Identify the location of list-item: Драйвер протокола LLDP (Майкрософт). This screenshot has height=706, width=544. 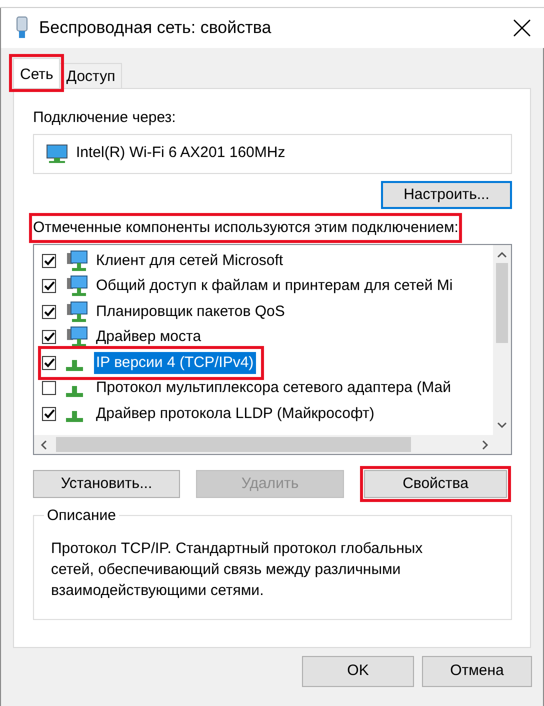
(235, 413).